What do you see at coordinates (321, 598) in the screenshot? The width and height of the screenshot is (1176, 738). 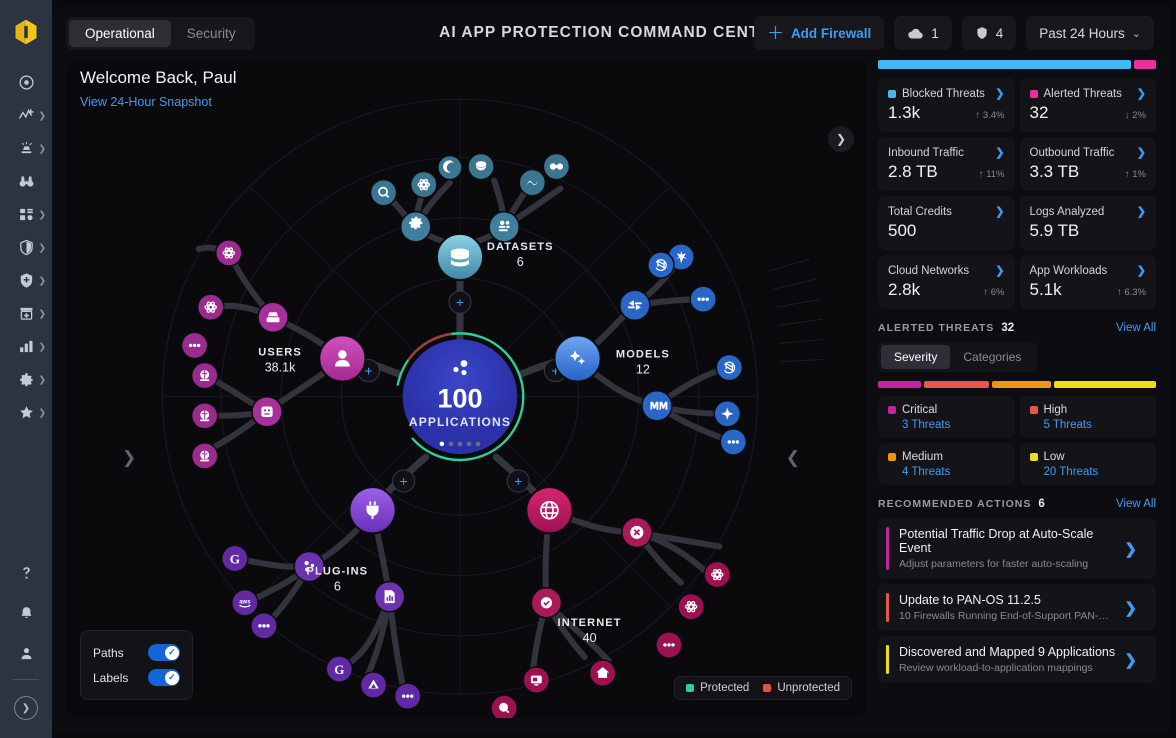 I see `cluster-plugins: G aws G PLUG-INS 6` at bounding box center [321, 598].